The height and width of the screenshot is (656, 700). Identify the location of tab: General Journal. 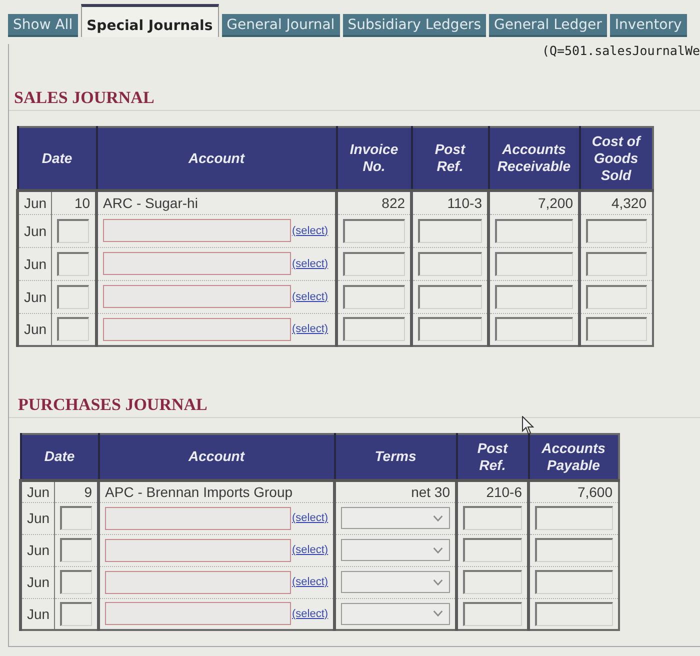
(281, 25).